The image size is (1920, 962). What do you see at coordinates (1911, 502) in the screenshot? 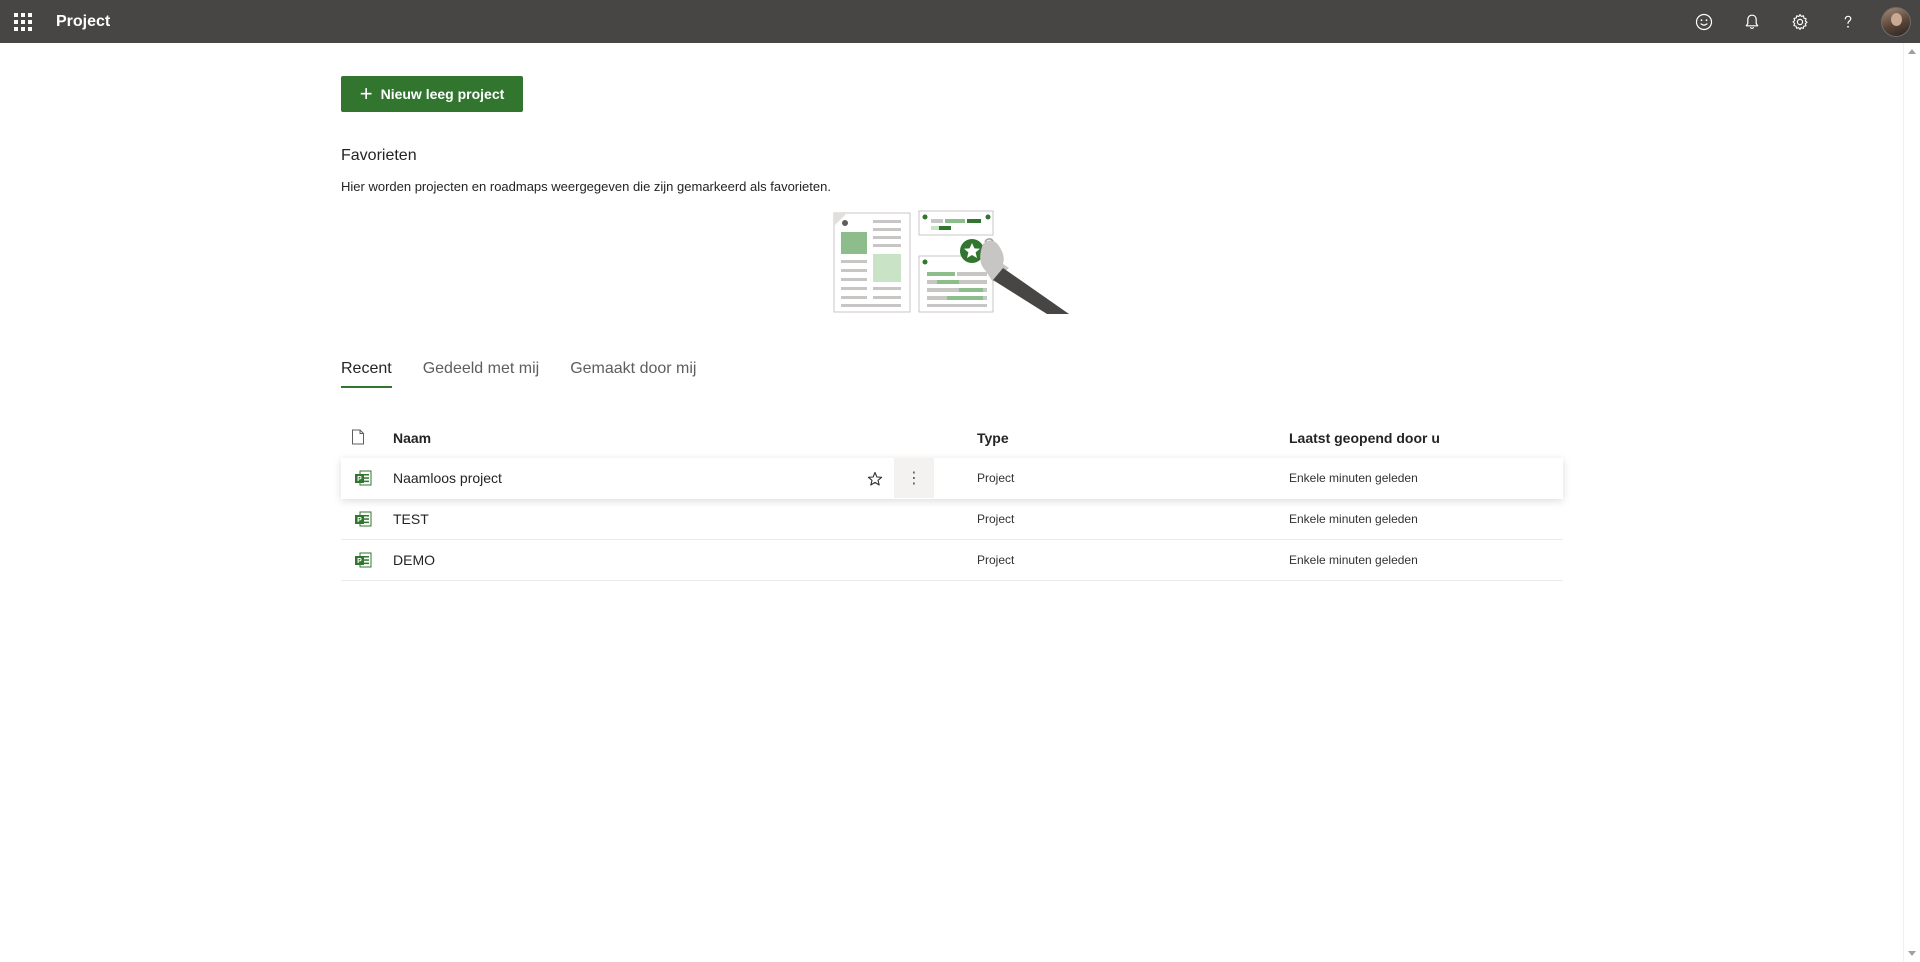
I see `page-scrollbar` at bounding box center [1911, 502].